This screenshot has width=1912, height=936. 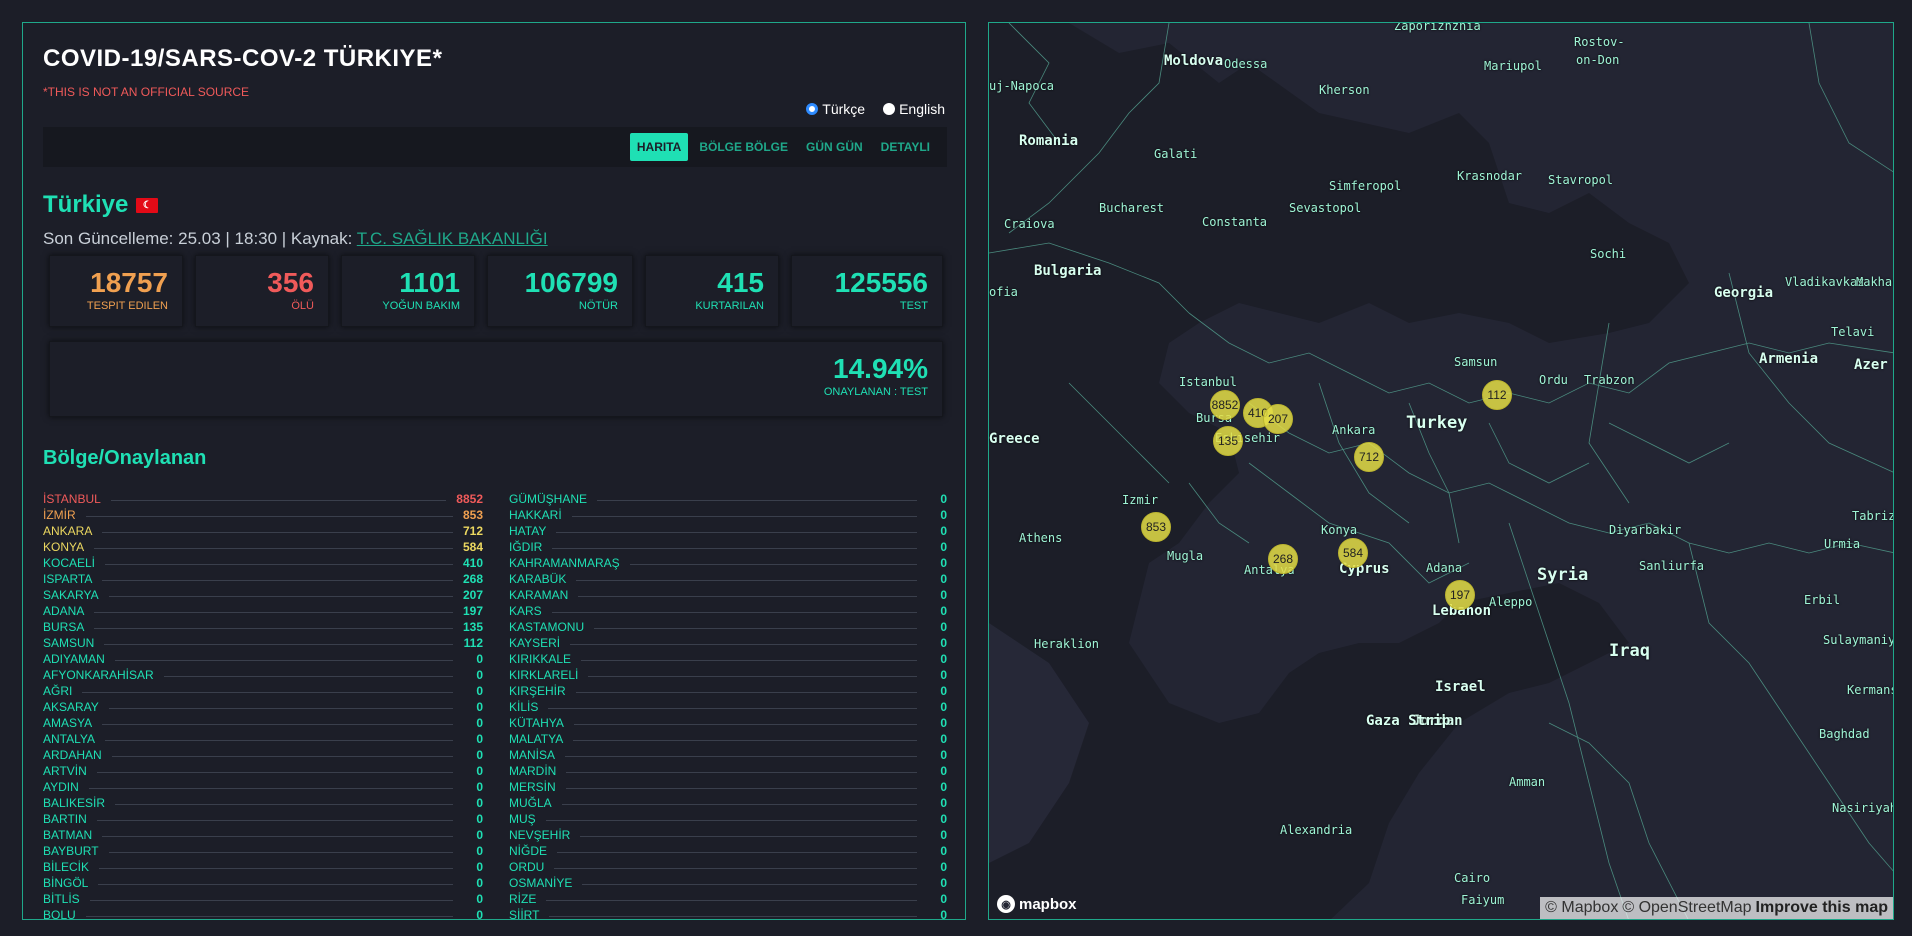 I want to click on improve-map-link: Improve this map, so click(x=1822, y=908).